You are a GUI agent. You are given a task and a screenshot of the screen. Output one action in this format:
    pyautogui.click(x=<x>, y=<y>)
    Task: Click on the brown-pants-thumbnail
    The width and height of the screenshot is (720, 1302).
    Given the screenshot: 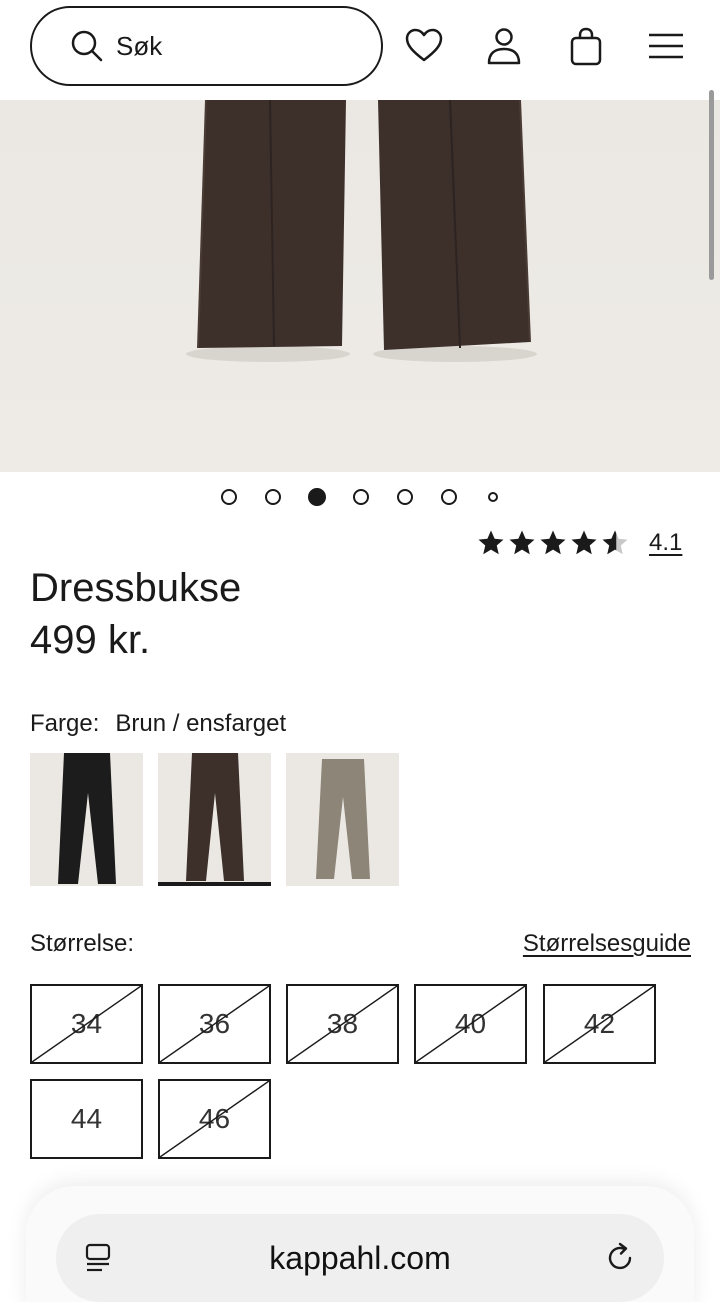 What is the action you would take?
    pyautogui.click(x=215, y=817)
    